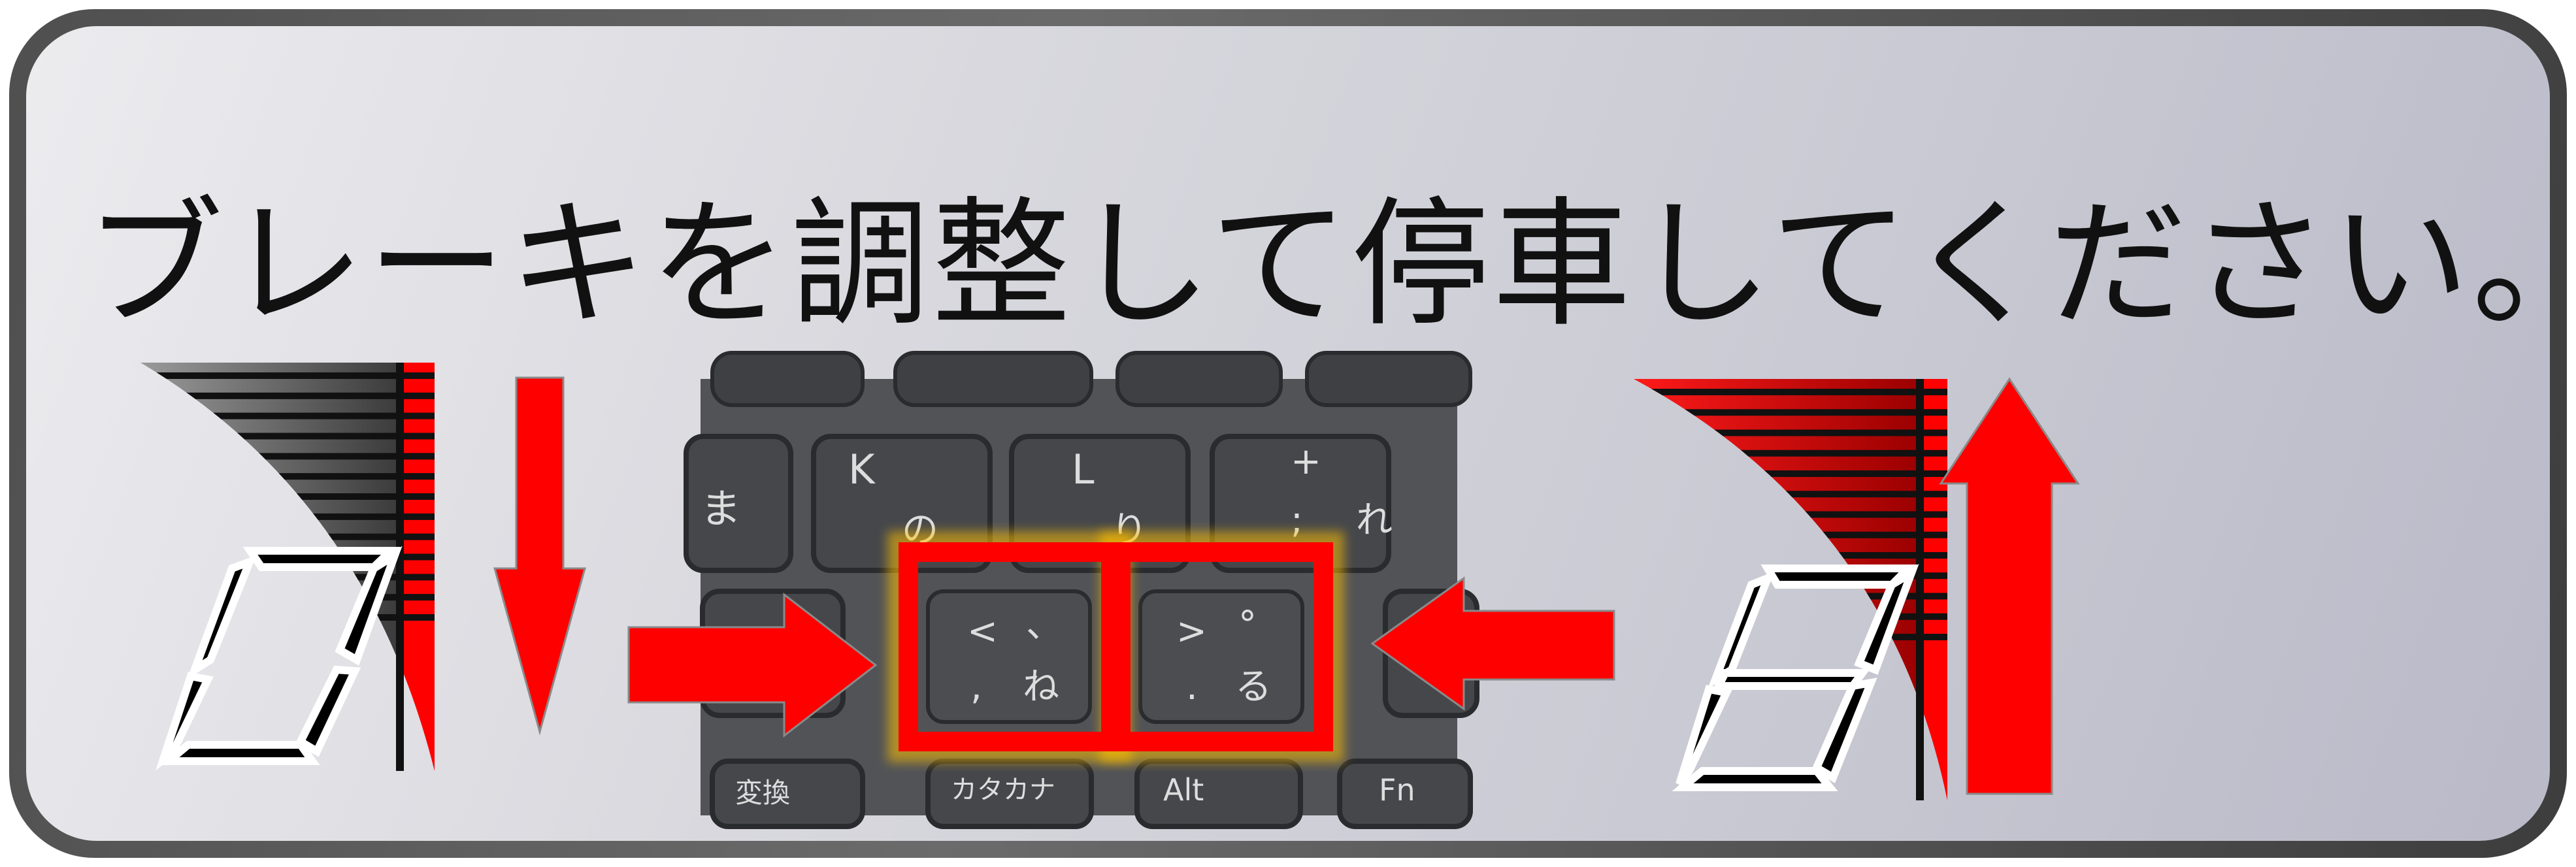  What do you see at coordinates (539, 556) in the screenshot?
I see `down-arrow-icon` at bounding box center [539, 556].